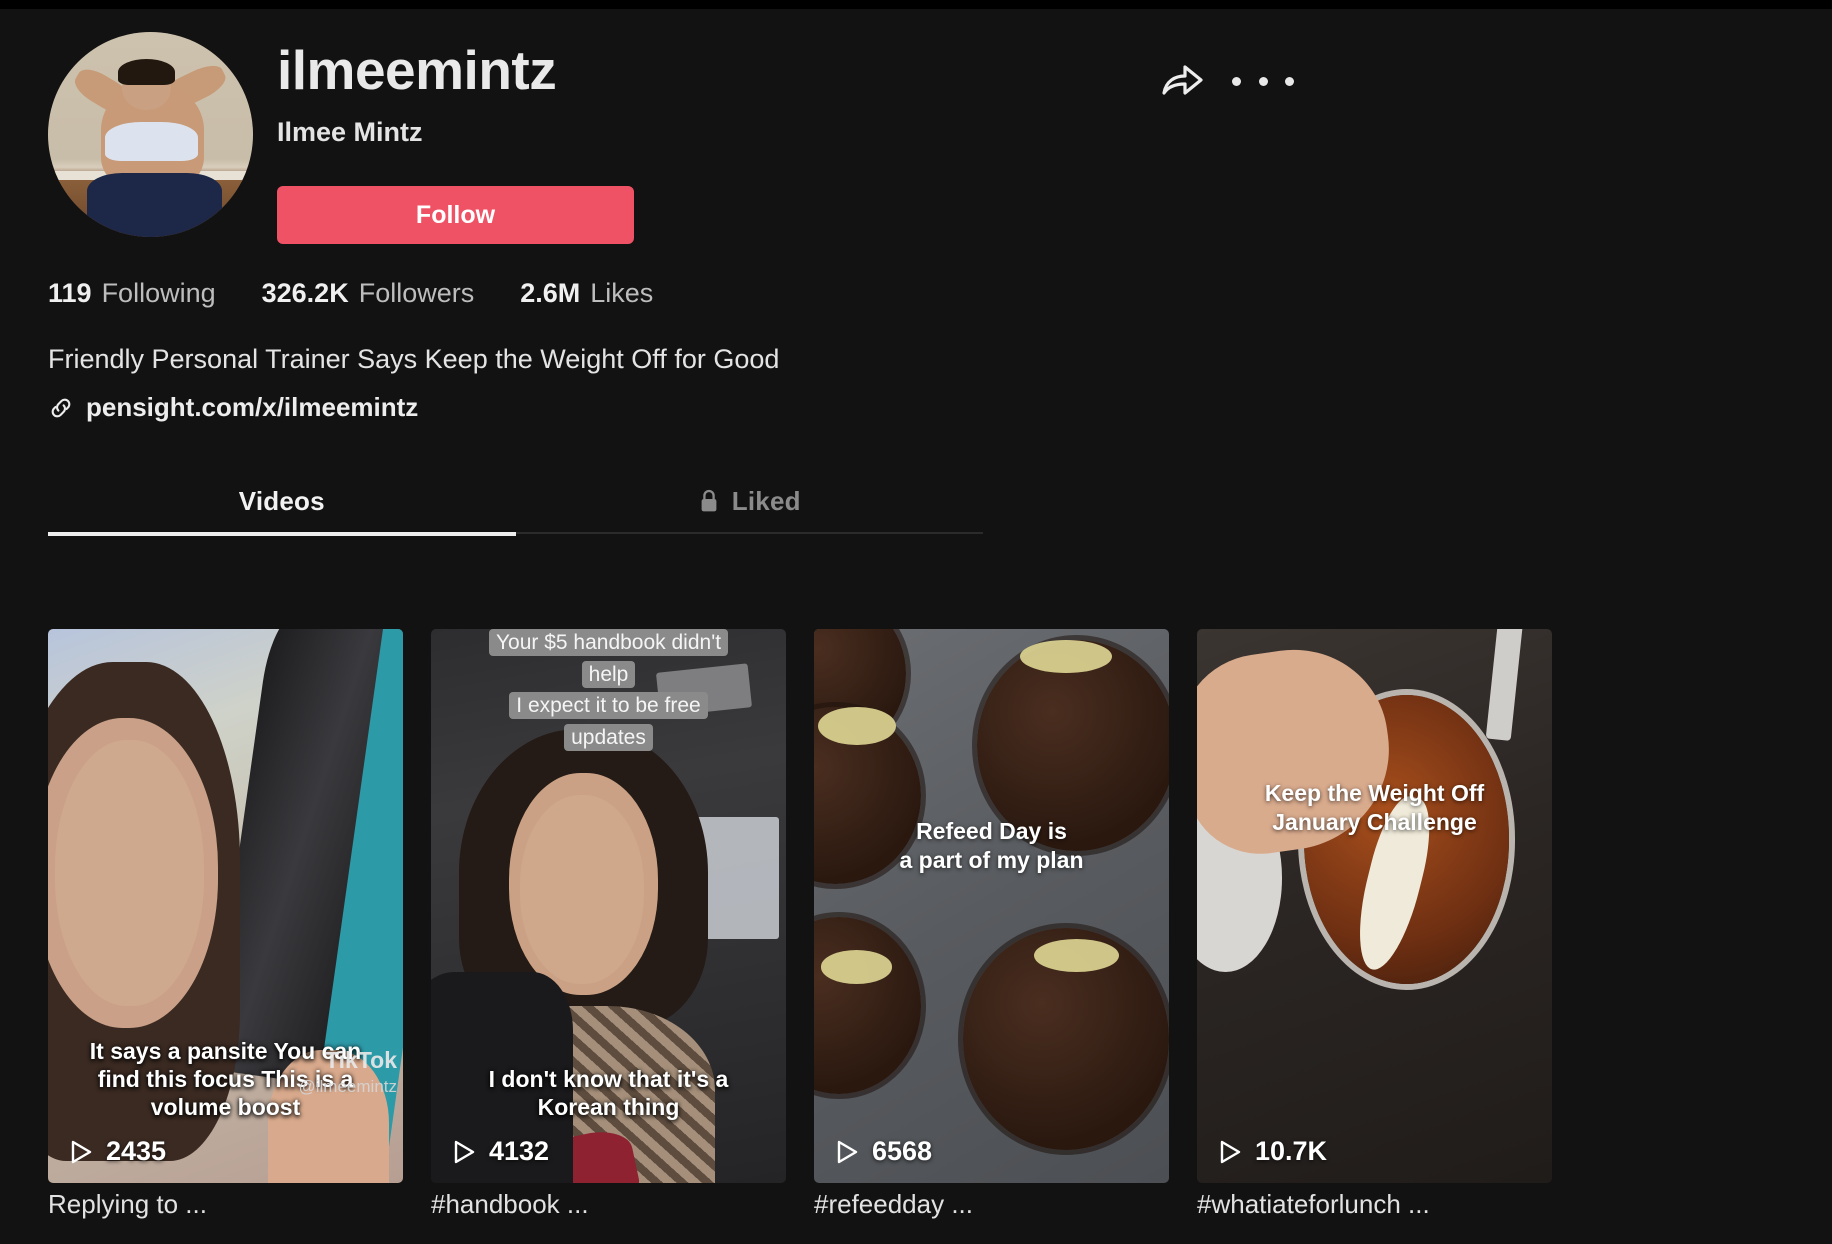  What do you see at coordinates (991, 906) in the screenshot?
I see `video-thumbnail: Refeed Day is a part of my plan 6568` at bounding box center [991, 906].